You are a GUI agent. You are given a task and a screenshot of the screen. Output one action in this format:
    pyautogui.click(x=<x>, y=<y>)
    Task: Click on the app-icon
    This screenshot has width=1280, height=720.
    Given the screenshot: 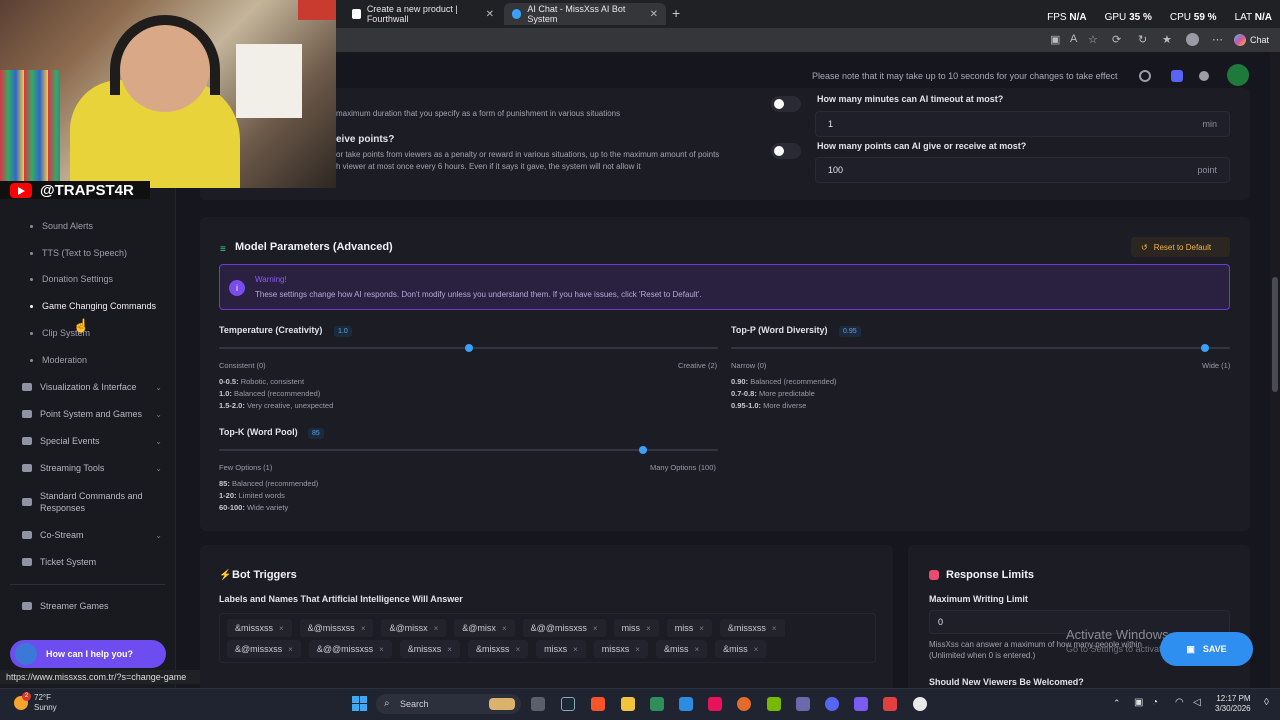 What is the action you would take?
    pyautogui.click(x=803, y=704)
    